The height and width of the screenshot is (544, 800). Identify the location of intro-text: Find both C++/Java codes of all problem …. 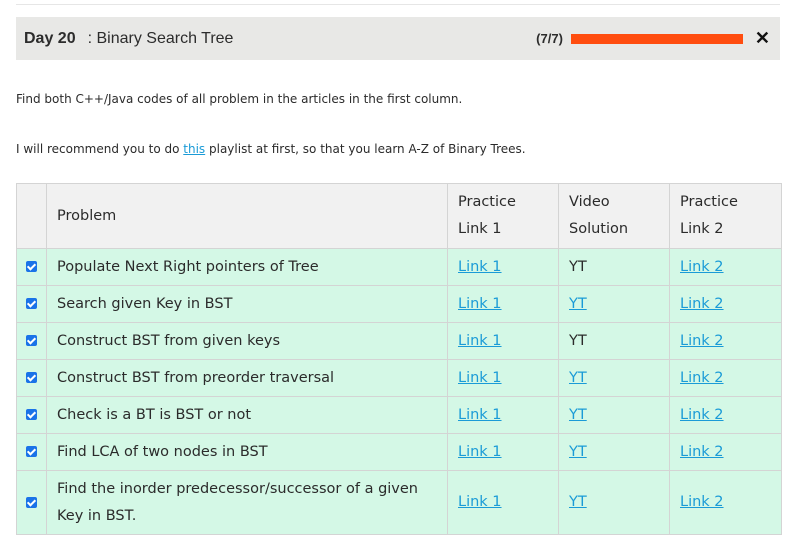
(239, 99).